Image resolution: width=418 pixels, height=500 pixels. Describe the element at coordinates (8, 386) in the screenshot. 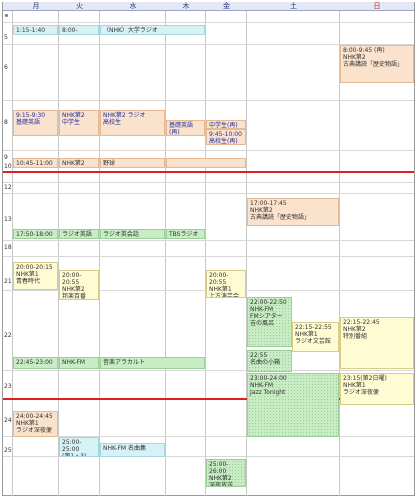

I see `hour-label: 23` at that location.